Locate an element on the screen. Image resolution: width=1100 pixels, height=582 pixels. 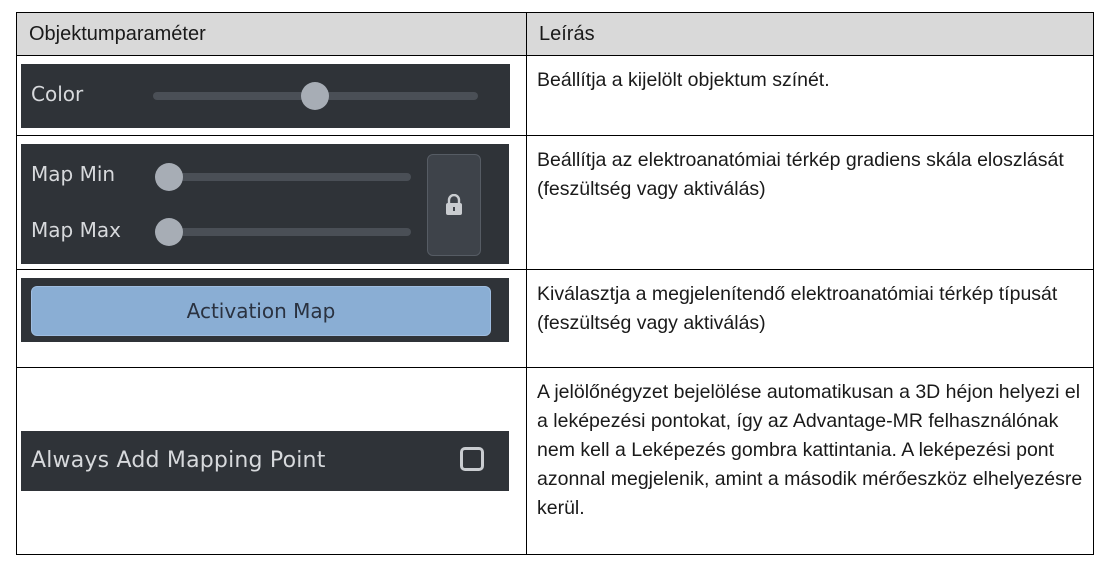
map-max-slider-knob is located at coordinates (169, 232).